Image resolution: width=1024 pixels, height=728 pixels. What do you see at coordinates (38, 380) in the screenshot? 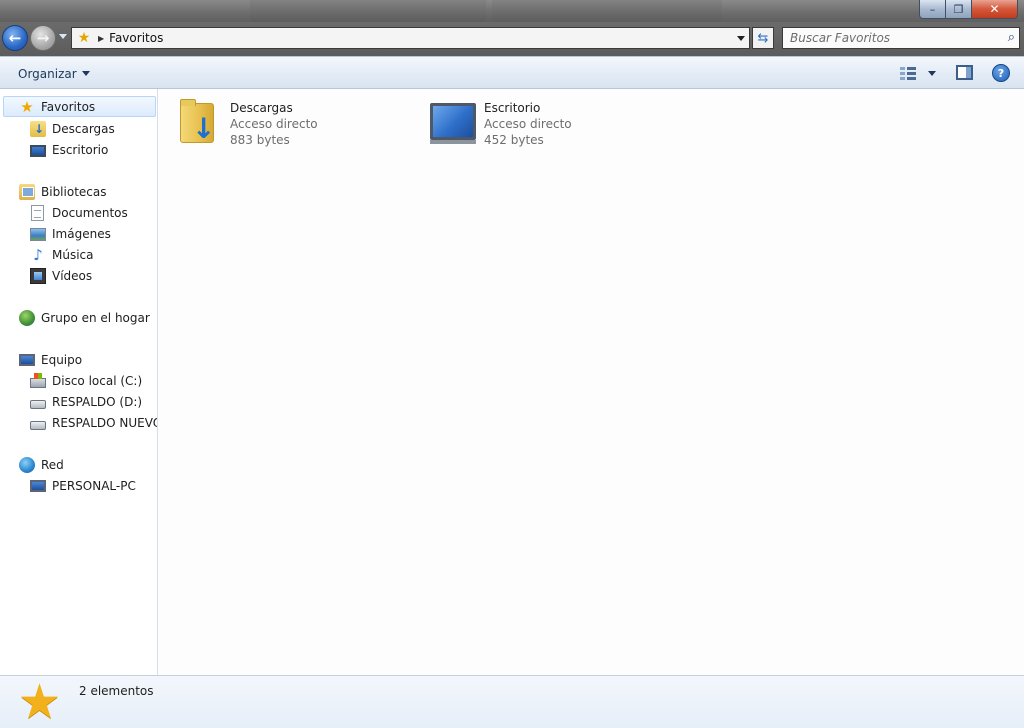
I see `local-disk-icon` at bounding box center [38, 380].